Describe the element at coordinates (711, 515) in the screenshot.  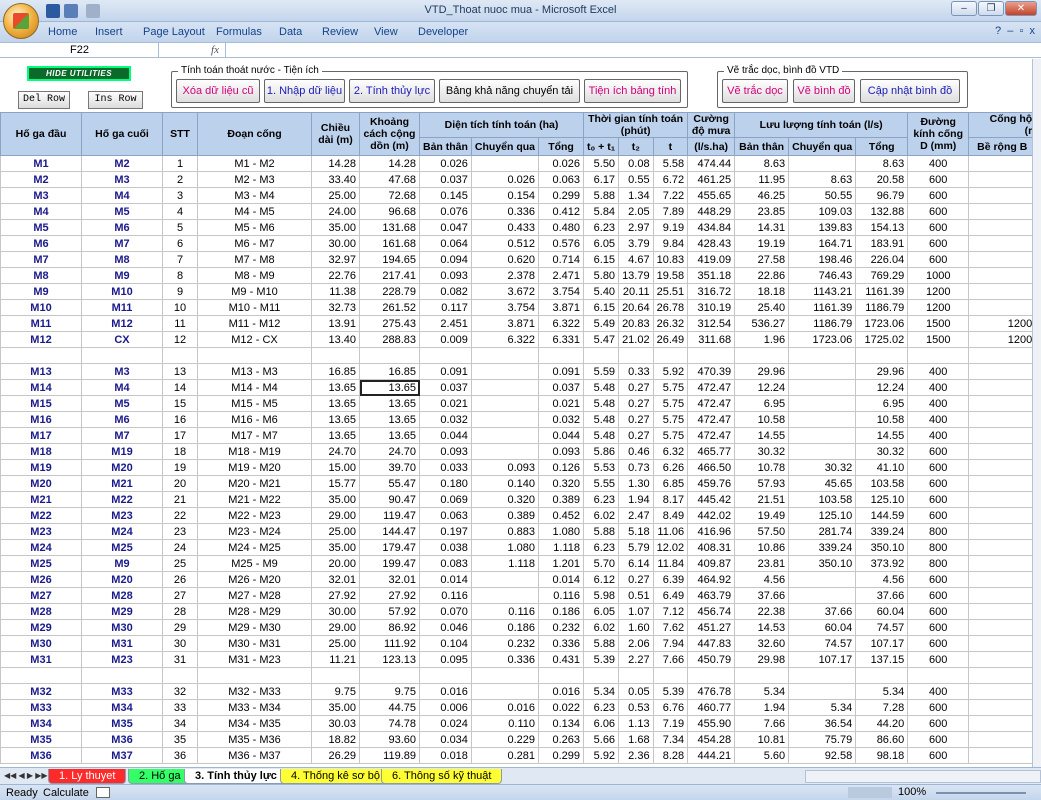
I see `cell-intensity: 442.02` at that location.